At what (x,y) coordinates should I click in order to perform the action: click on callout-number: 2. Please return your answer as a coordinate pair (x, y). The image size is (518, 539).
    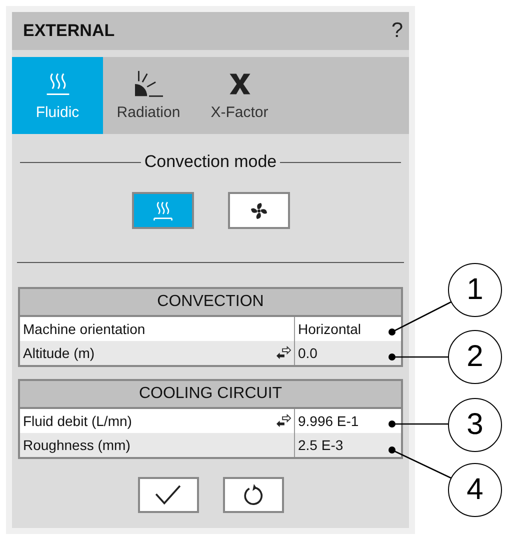
    Looking at the image, I should click on (475, 357).